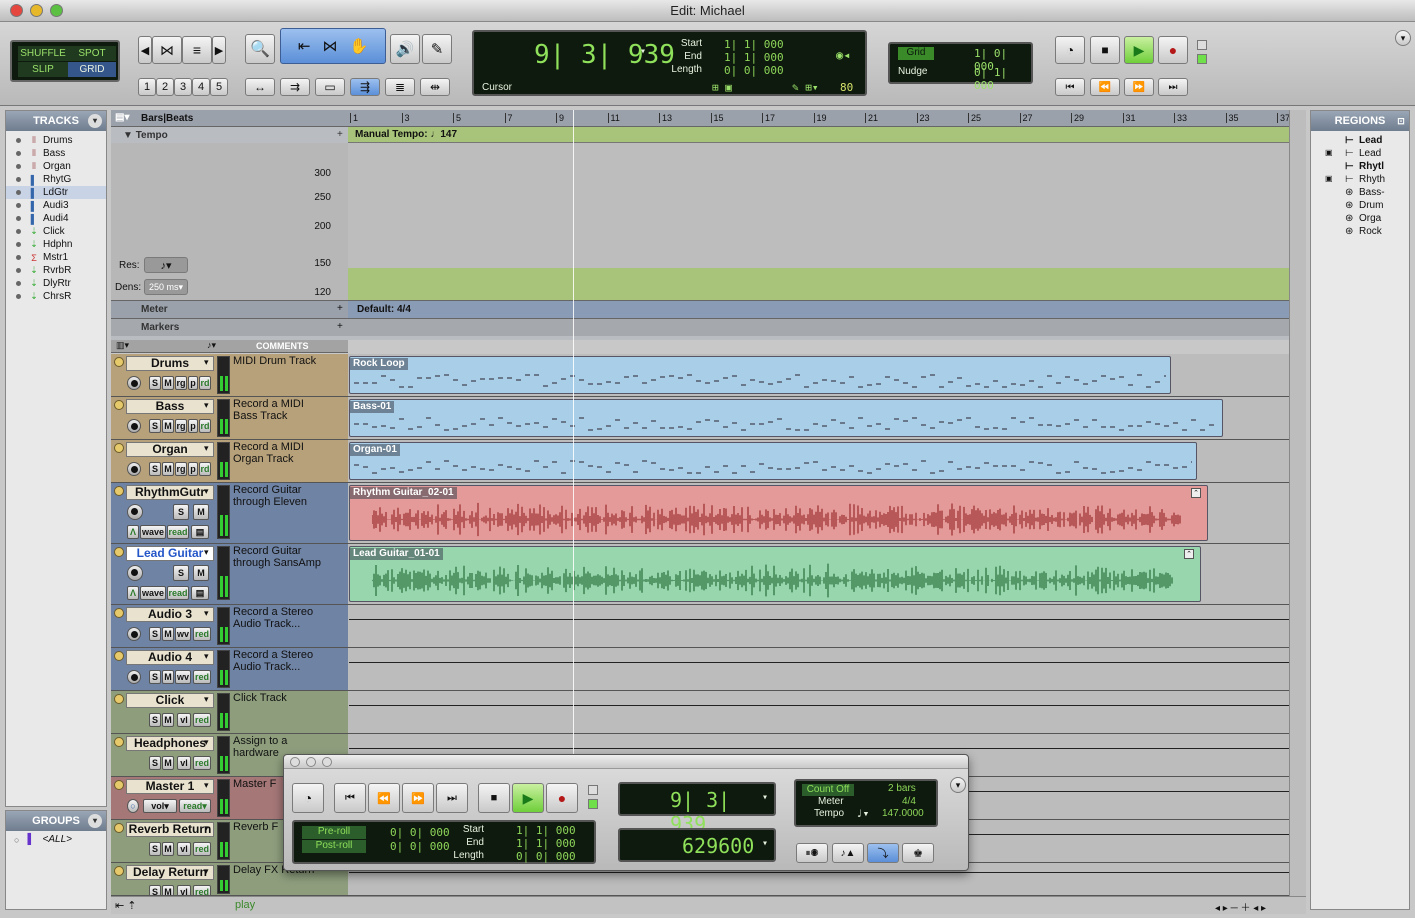 This screenshot has height=918, width=1415. What do you see at coordinates (147, 87) in the screenshot?
I see `zoom-preset-1: 1` at bounding box center [147, 87].